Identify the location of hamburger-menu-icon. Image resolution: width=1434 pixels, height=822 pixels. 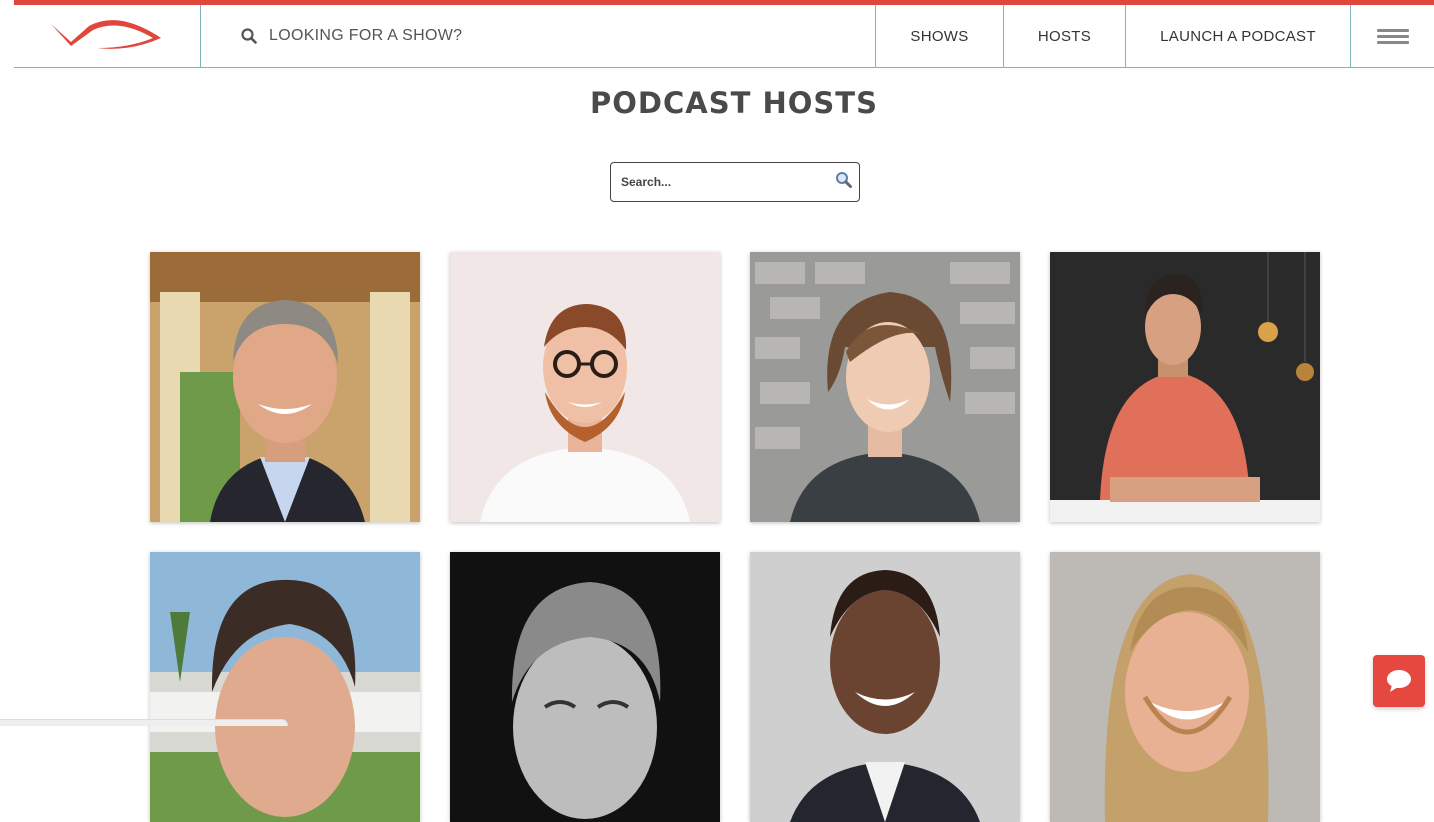
(1392, 36).